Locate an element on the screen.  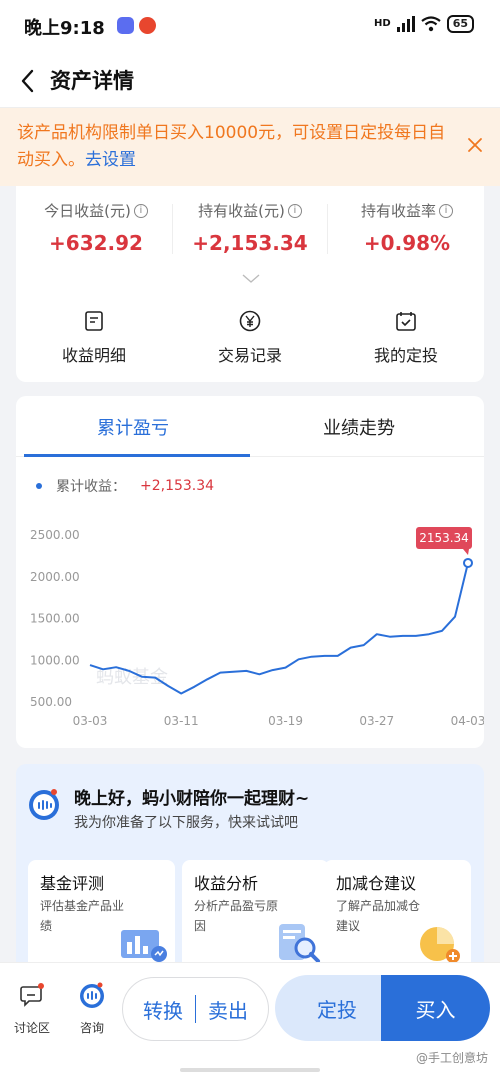
watermark-text: @手工创意坊 is located at coordinates (451, 1058).